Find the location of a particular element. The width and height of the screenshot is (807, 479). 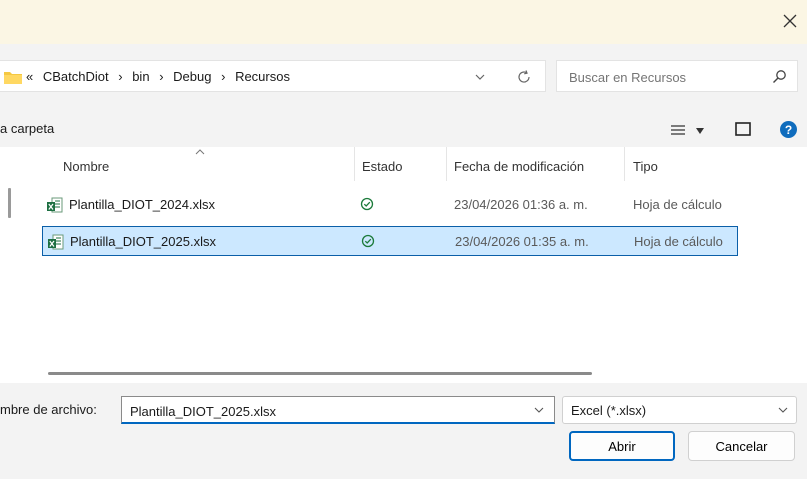

file-name: Plantilla_DIOT_2025.xlsx is located at coordinates (143, 241).